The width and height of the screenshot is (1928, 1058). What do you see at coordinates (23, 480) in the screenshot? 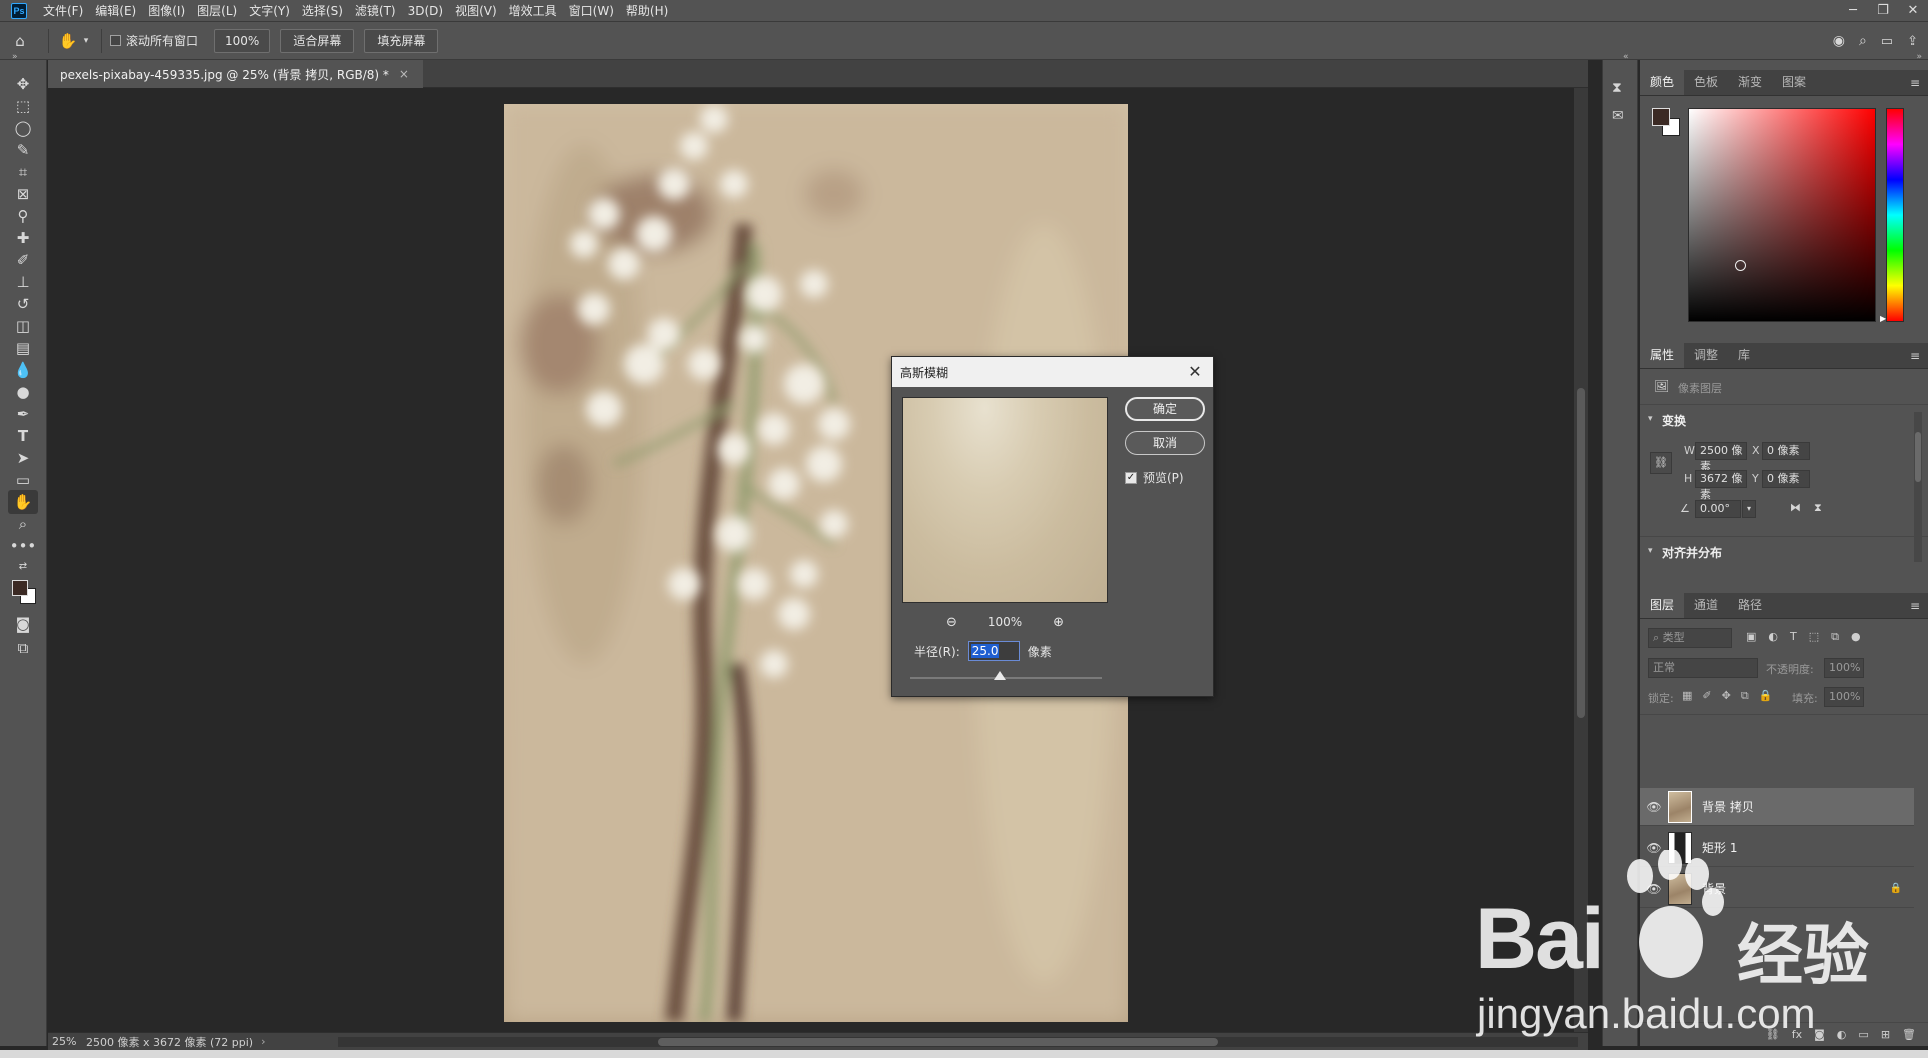
I see `rectangle-tool-icon: ▭` at bounding box center [23, 480].